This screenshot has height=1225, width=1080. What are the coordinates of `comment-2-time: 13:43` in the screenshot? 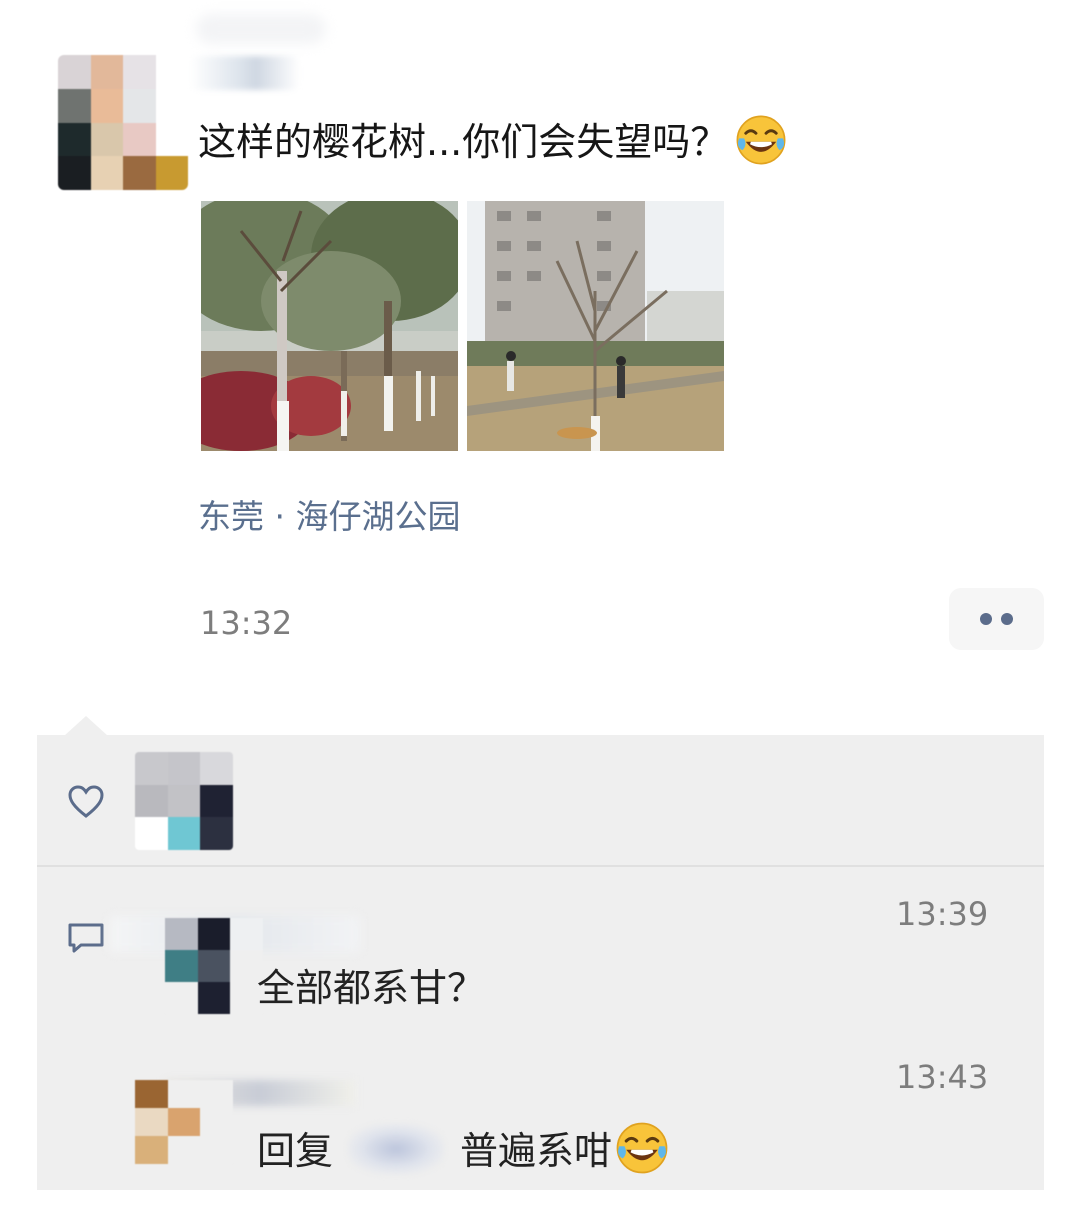 It's located at (942, 1077).